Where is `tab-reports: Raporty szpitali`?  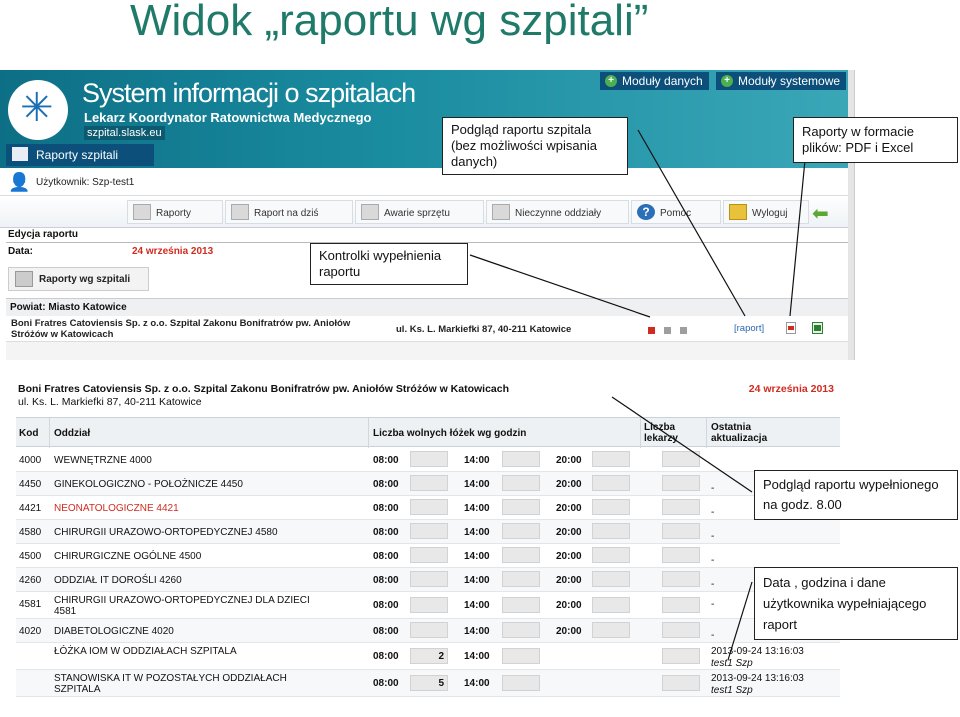
tab-reports: Raporty szpitali is located at coordinates (80, 155).